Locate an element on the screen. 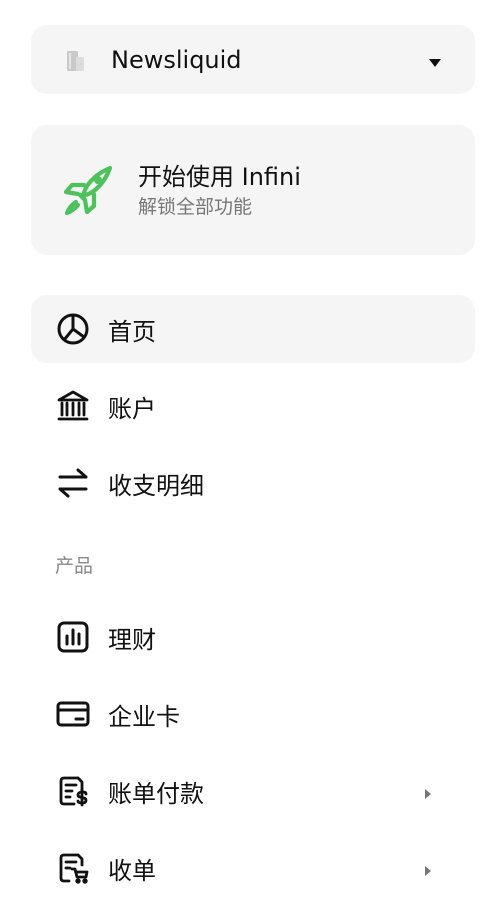 This screenshot has height=900, width=485. caret-down-icon is located at coordinates (435, 60).